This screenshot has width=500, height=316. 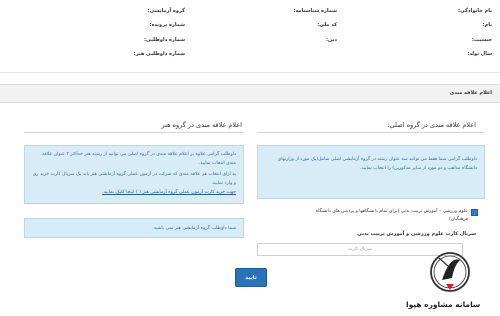 What do you see at coordinates (251, 277) in the screenshot?
I see `submit-button: تایید` at bounding box center [251, 277].